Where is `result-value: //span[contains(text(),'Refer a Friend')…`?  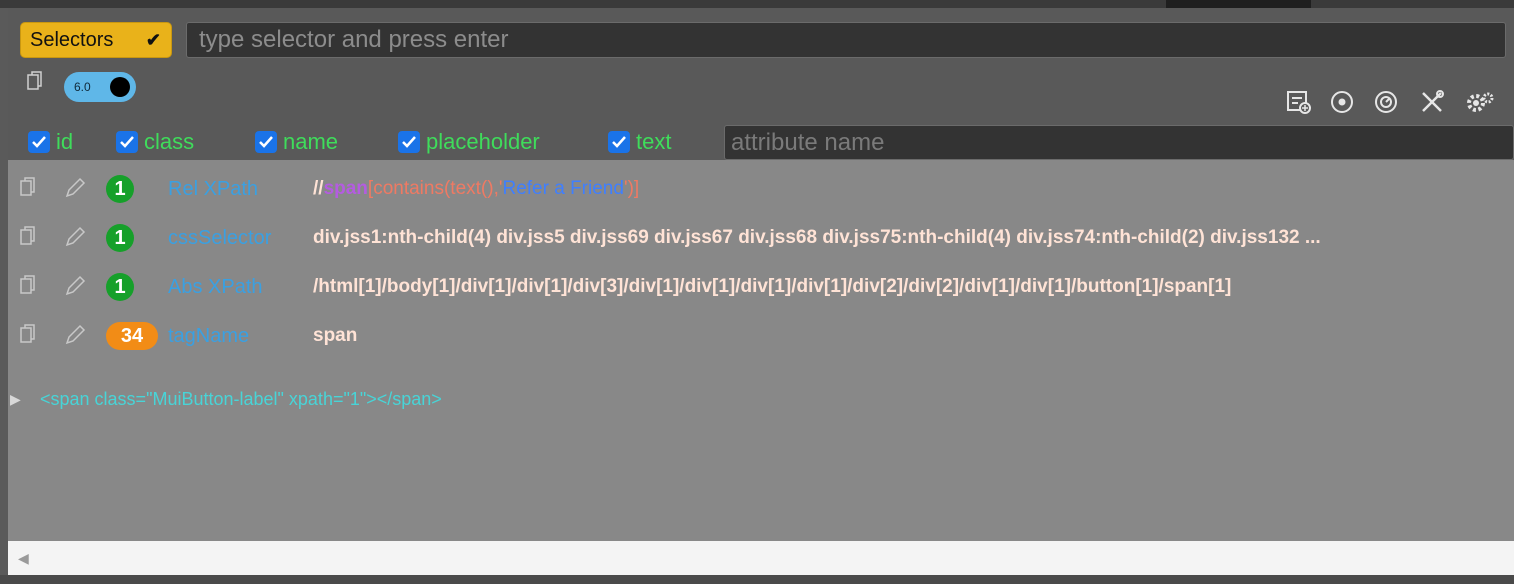
result-value: //span[contains(text(),'Refer a Friend')… is located at coordinates (908, 189).